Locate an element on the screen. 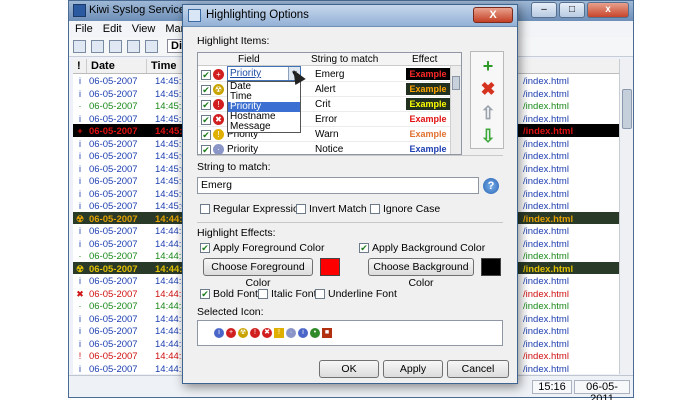 The width and height of the screenshot is (700, 400). menu-edit: Edit is located at coordinates (112, 29).